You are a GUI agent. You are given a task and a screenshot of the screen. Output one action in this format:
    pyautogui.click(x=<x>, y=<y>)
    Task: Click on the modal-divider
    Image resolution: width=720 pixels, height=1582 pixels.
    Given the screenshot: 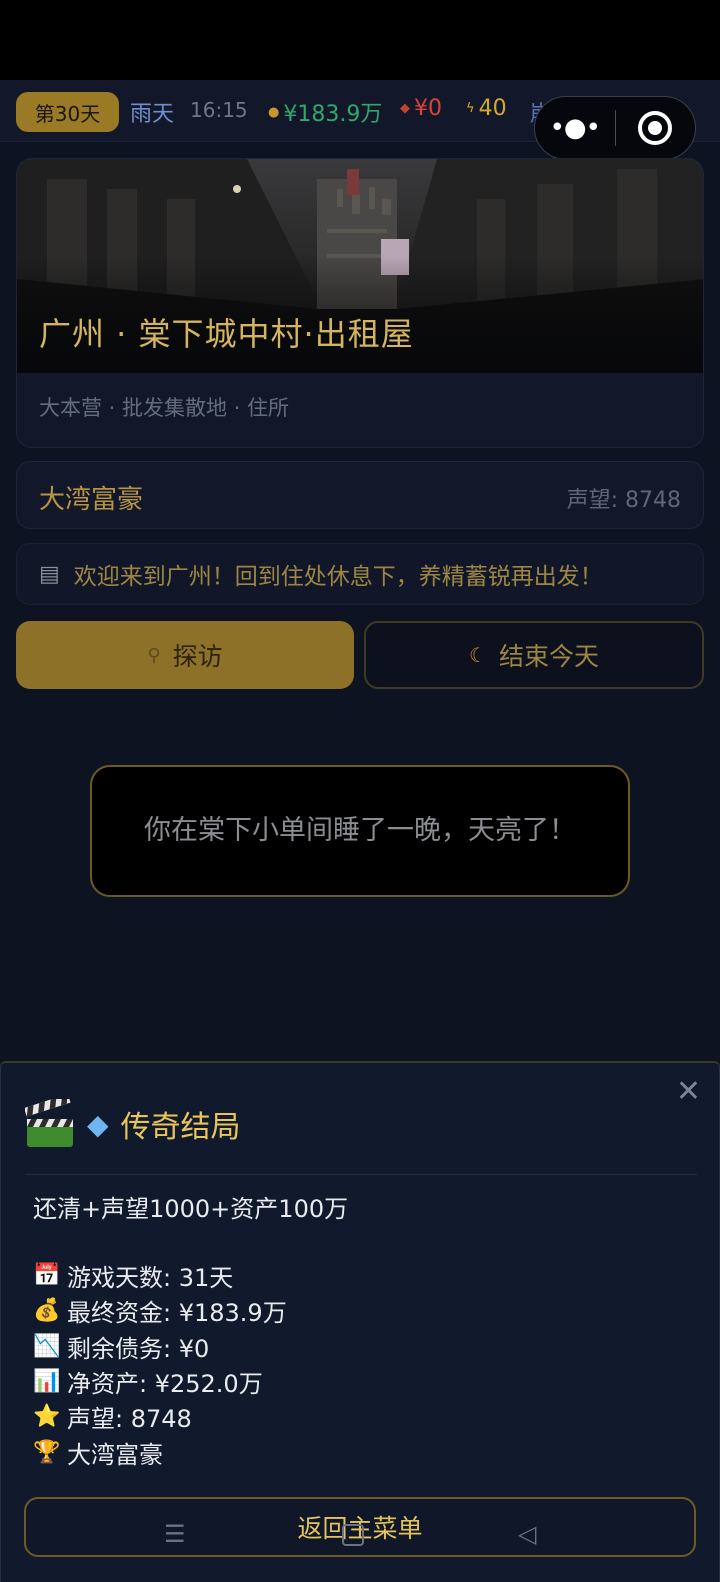 What is the action you would take?
    pyautogui.click(x=361, y=1174)
    